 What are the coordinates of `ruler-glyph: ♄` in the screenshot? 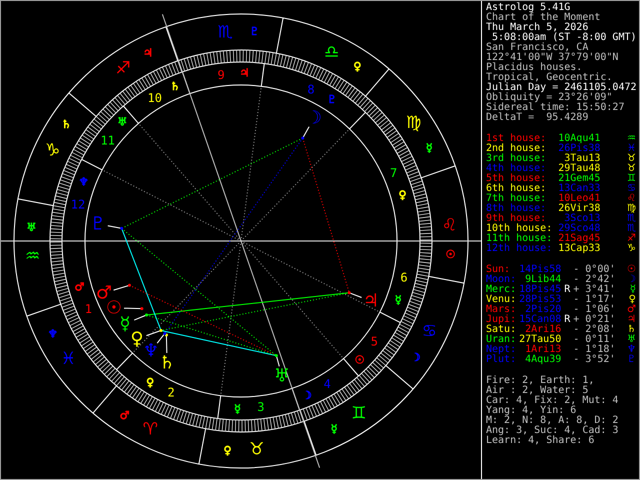 It's located at (175, 86).